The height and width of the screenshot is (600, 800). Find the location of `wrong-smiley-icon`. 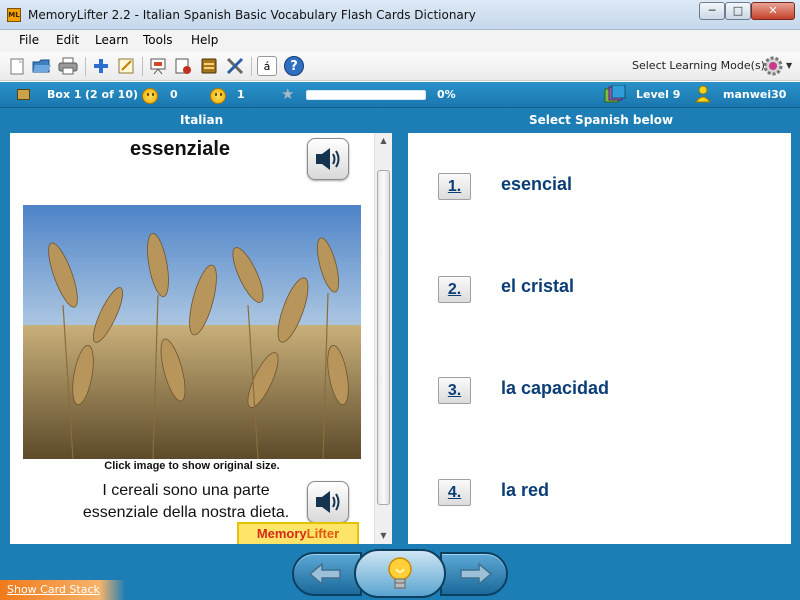

wrong-smiley-icon is located at coordinates (218, 96).